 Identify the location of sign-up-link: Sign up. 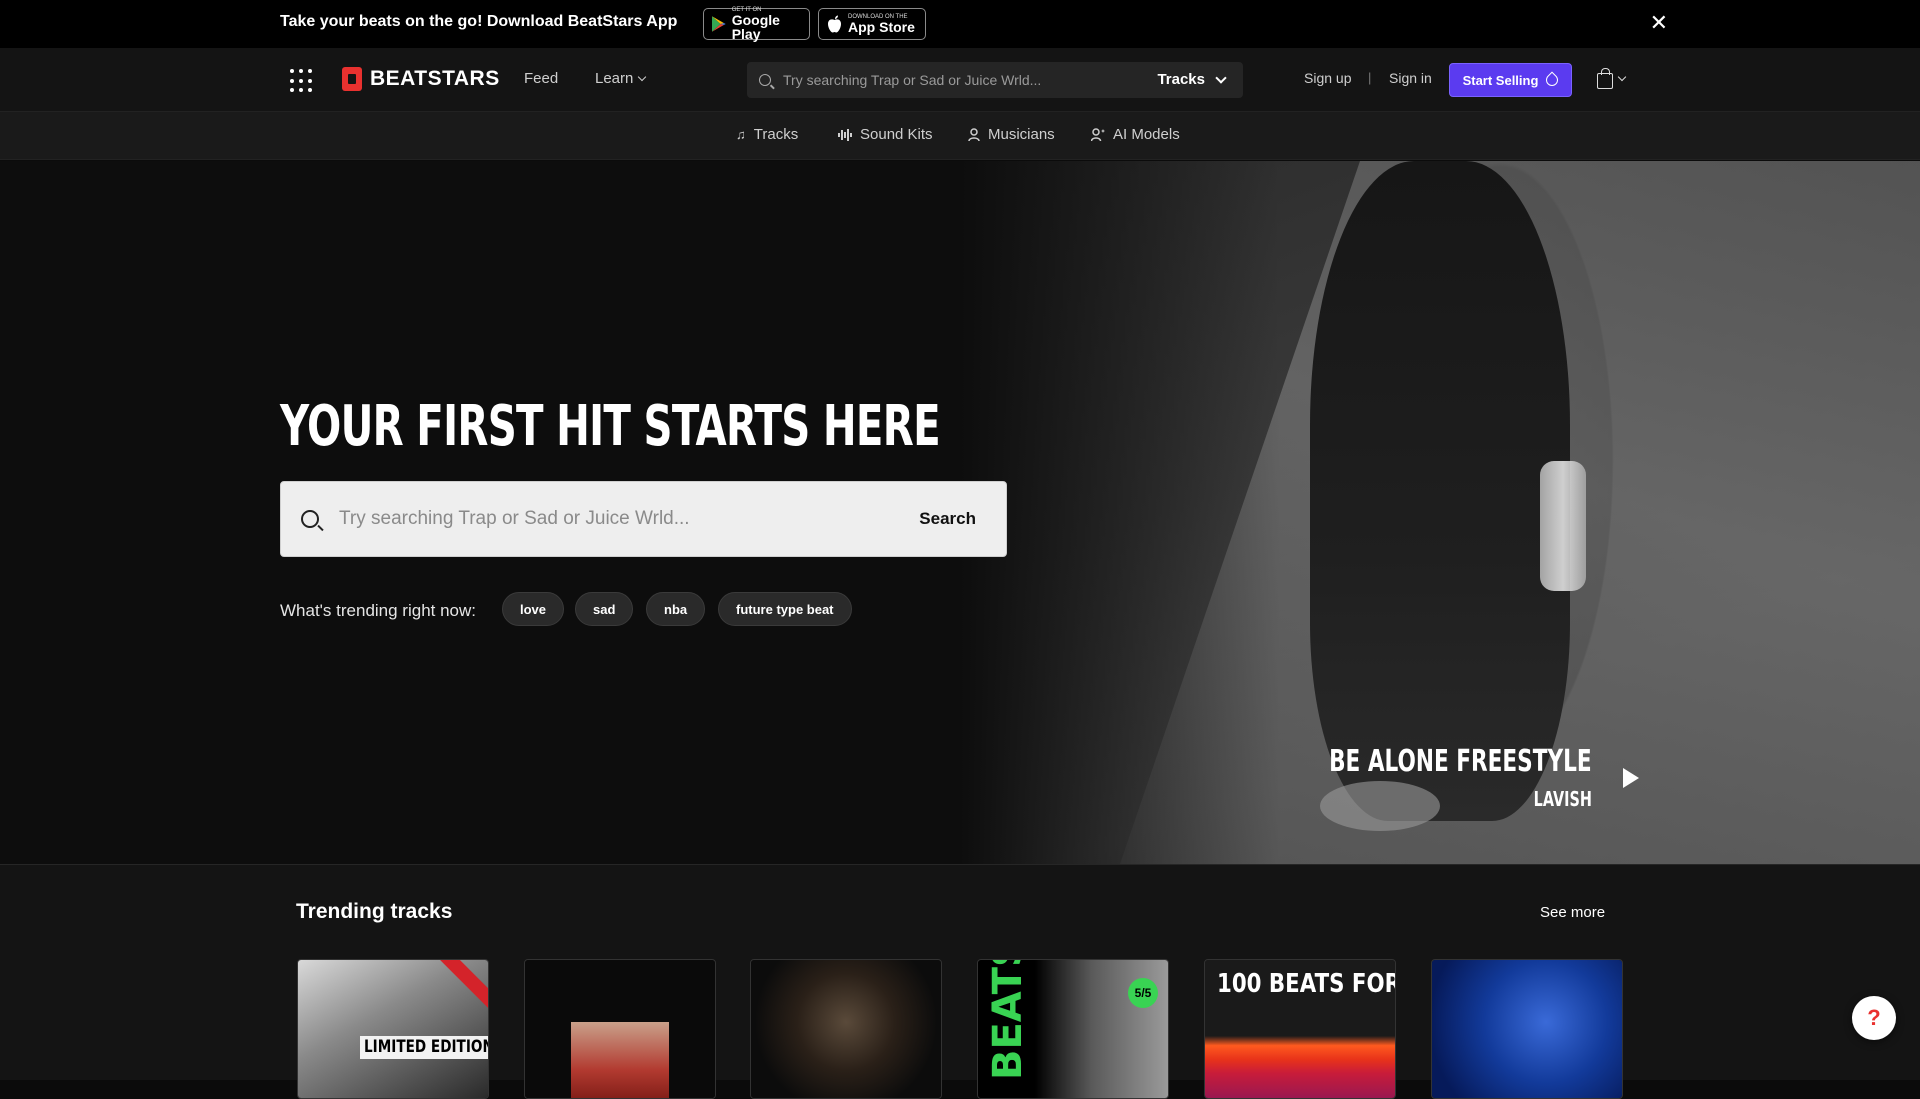
(1327, 78).